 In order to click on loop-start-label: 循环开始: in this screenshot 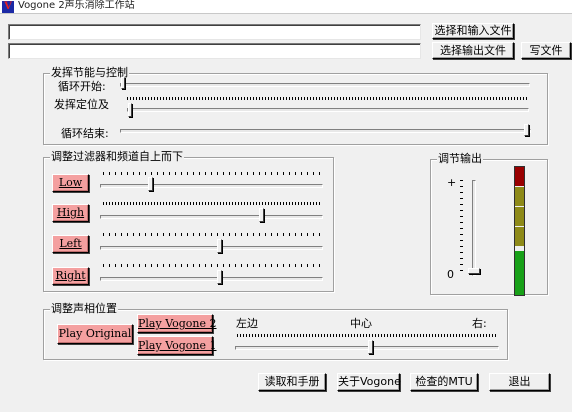, I will do `click(82, 86)`.